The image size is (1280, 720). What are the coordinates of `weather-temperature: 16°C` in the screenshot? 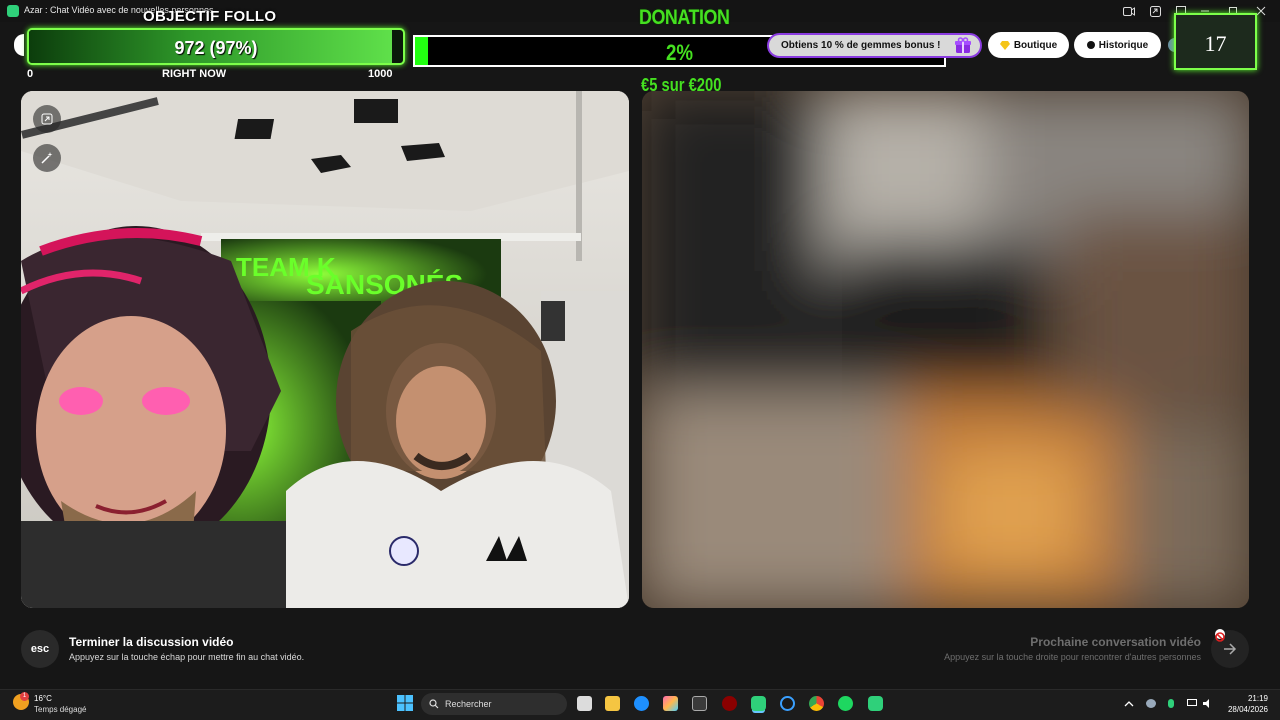 It's located at (43, 698).